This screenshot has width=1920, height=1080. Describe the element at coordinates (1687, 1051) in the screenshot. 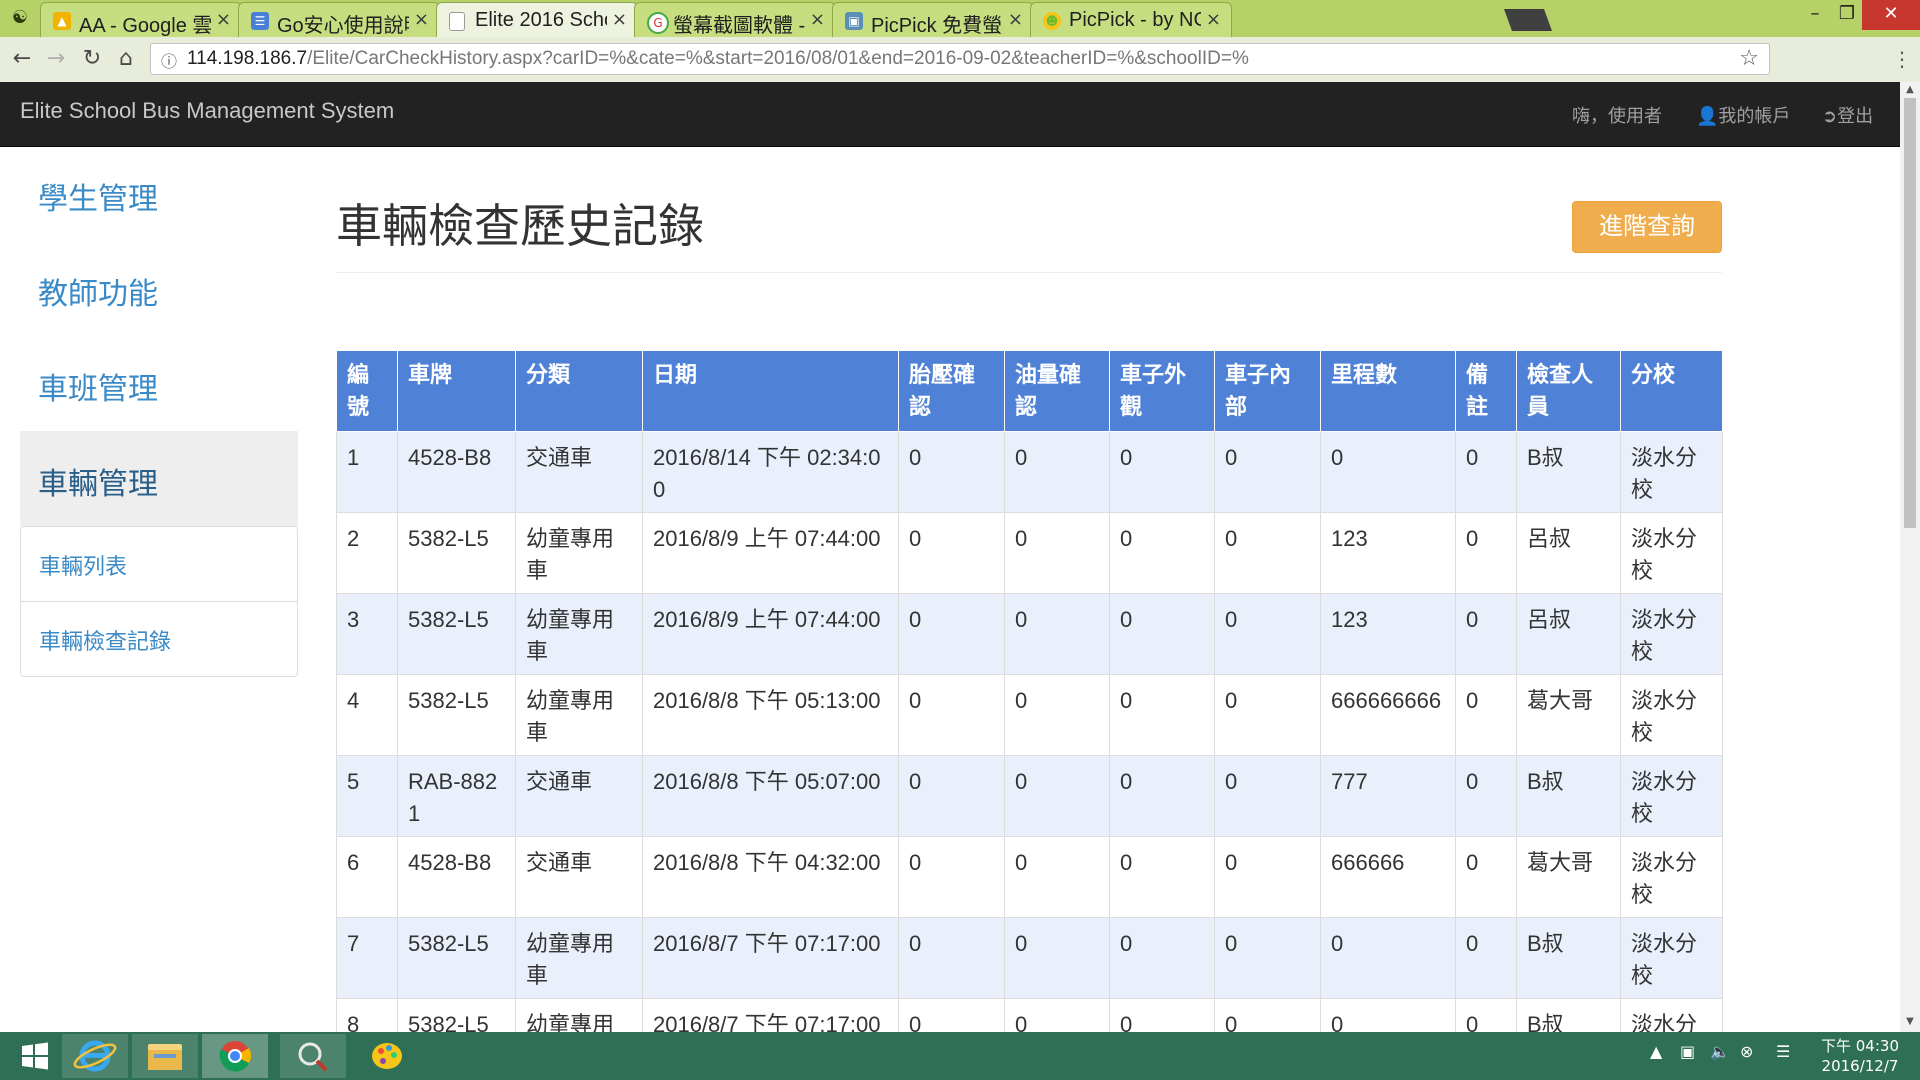

I see `network-icon: ▣` at that location.